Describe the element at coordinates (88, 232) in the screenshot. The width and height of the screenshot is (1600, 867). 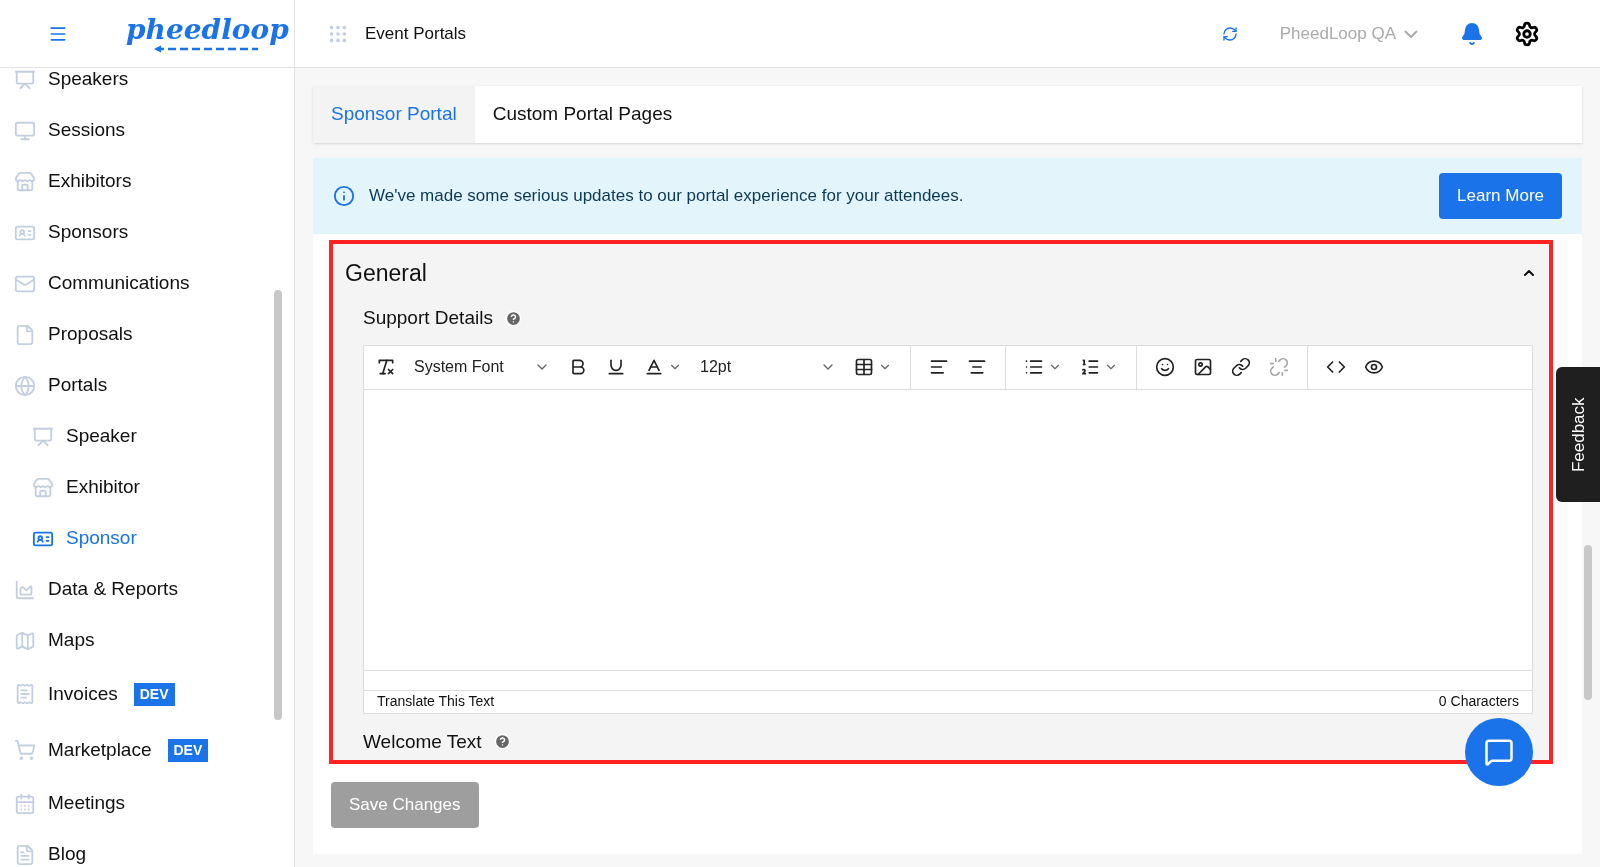
I see `sidebar-item: Sponsors` at that location.